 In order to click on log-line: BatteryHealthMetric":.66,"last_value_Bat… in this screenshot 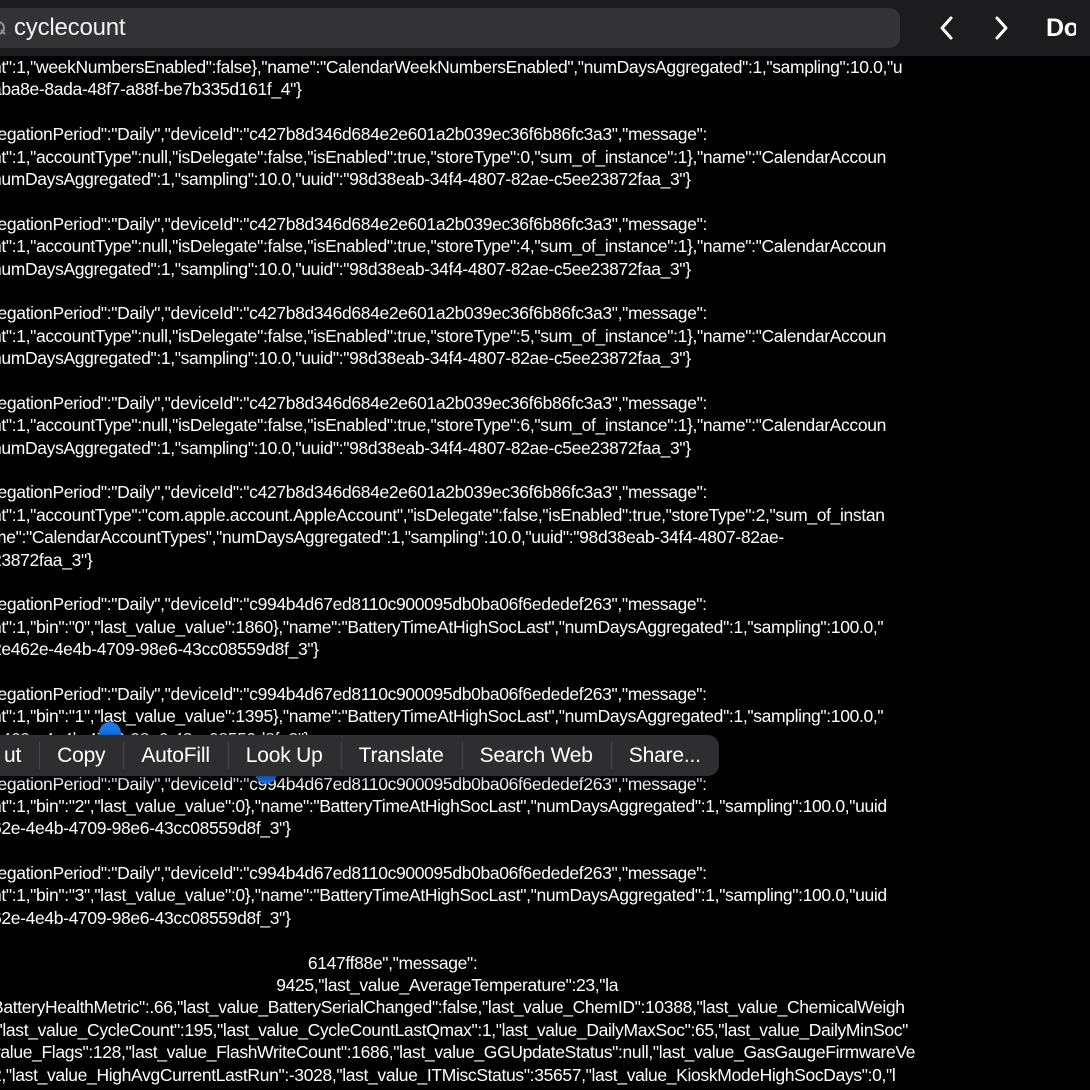, I will do `click(452, 1007)`.